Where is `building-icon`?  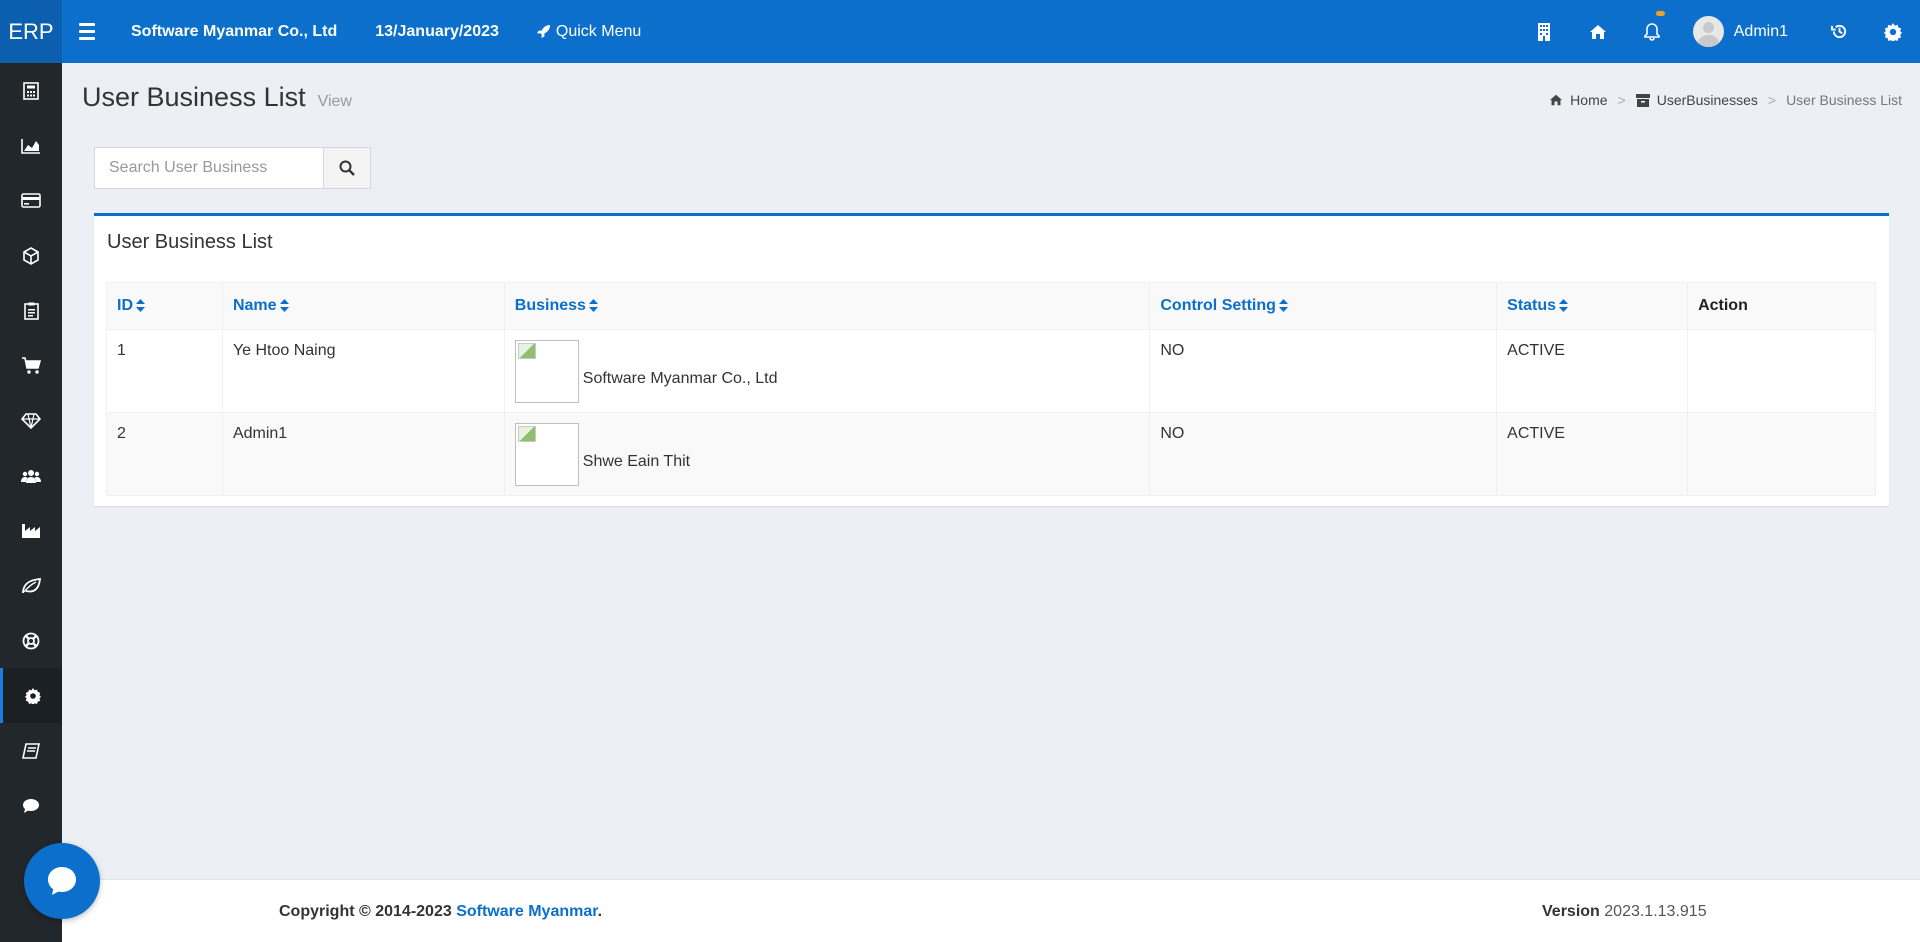
building-icon is located at coordinates (1544, 31).